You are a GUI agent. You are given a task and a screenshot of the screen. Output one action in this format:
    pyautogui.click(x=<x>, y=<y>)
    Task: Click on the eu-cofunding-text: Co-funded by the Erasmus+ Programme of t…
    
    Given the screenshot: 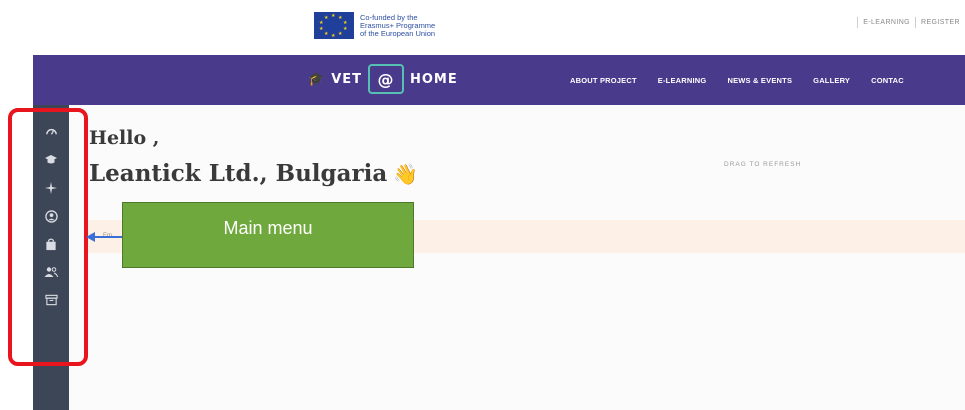 What is the action you would take?
    pyautogui.click(x=398, y=25)
    